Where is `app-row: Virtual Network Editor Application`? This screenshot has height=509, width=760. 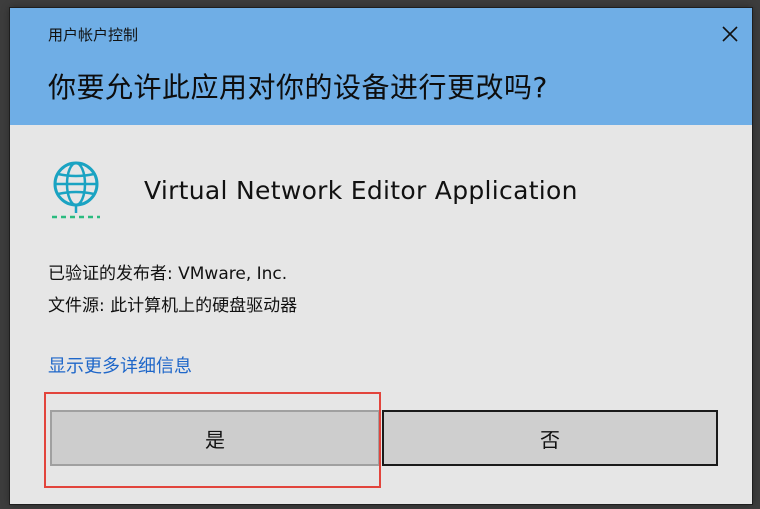
app-row: Virtual Network Editor Application is located at coordinates (313, 190).